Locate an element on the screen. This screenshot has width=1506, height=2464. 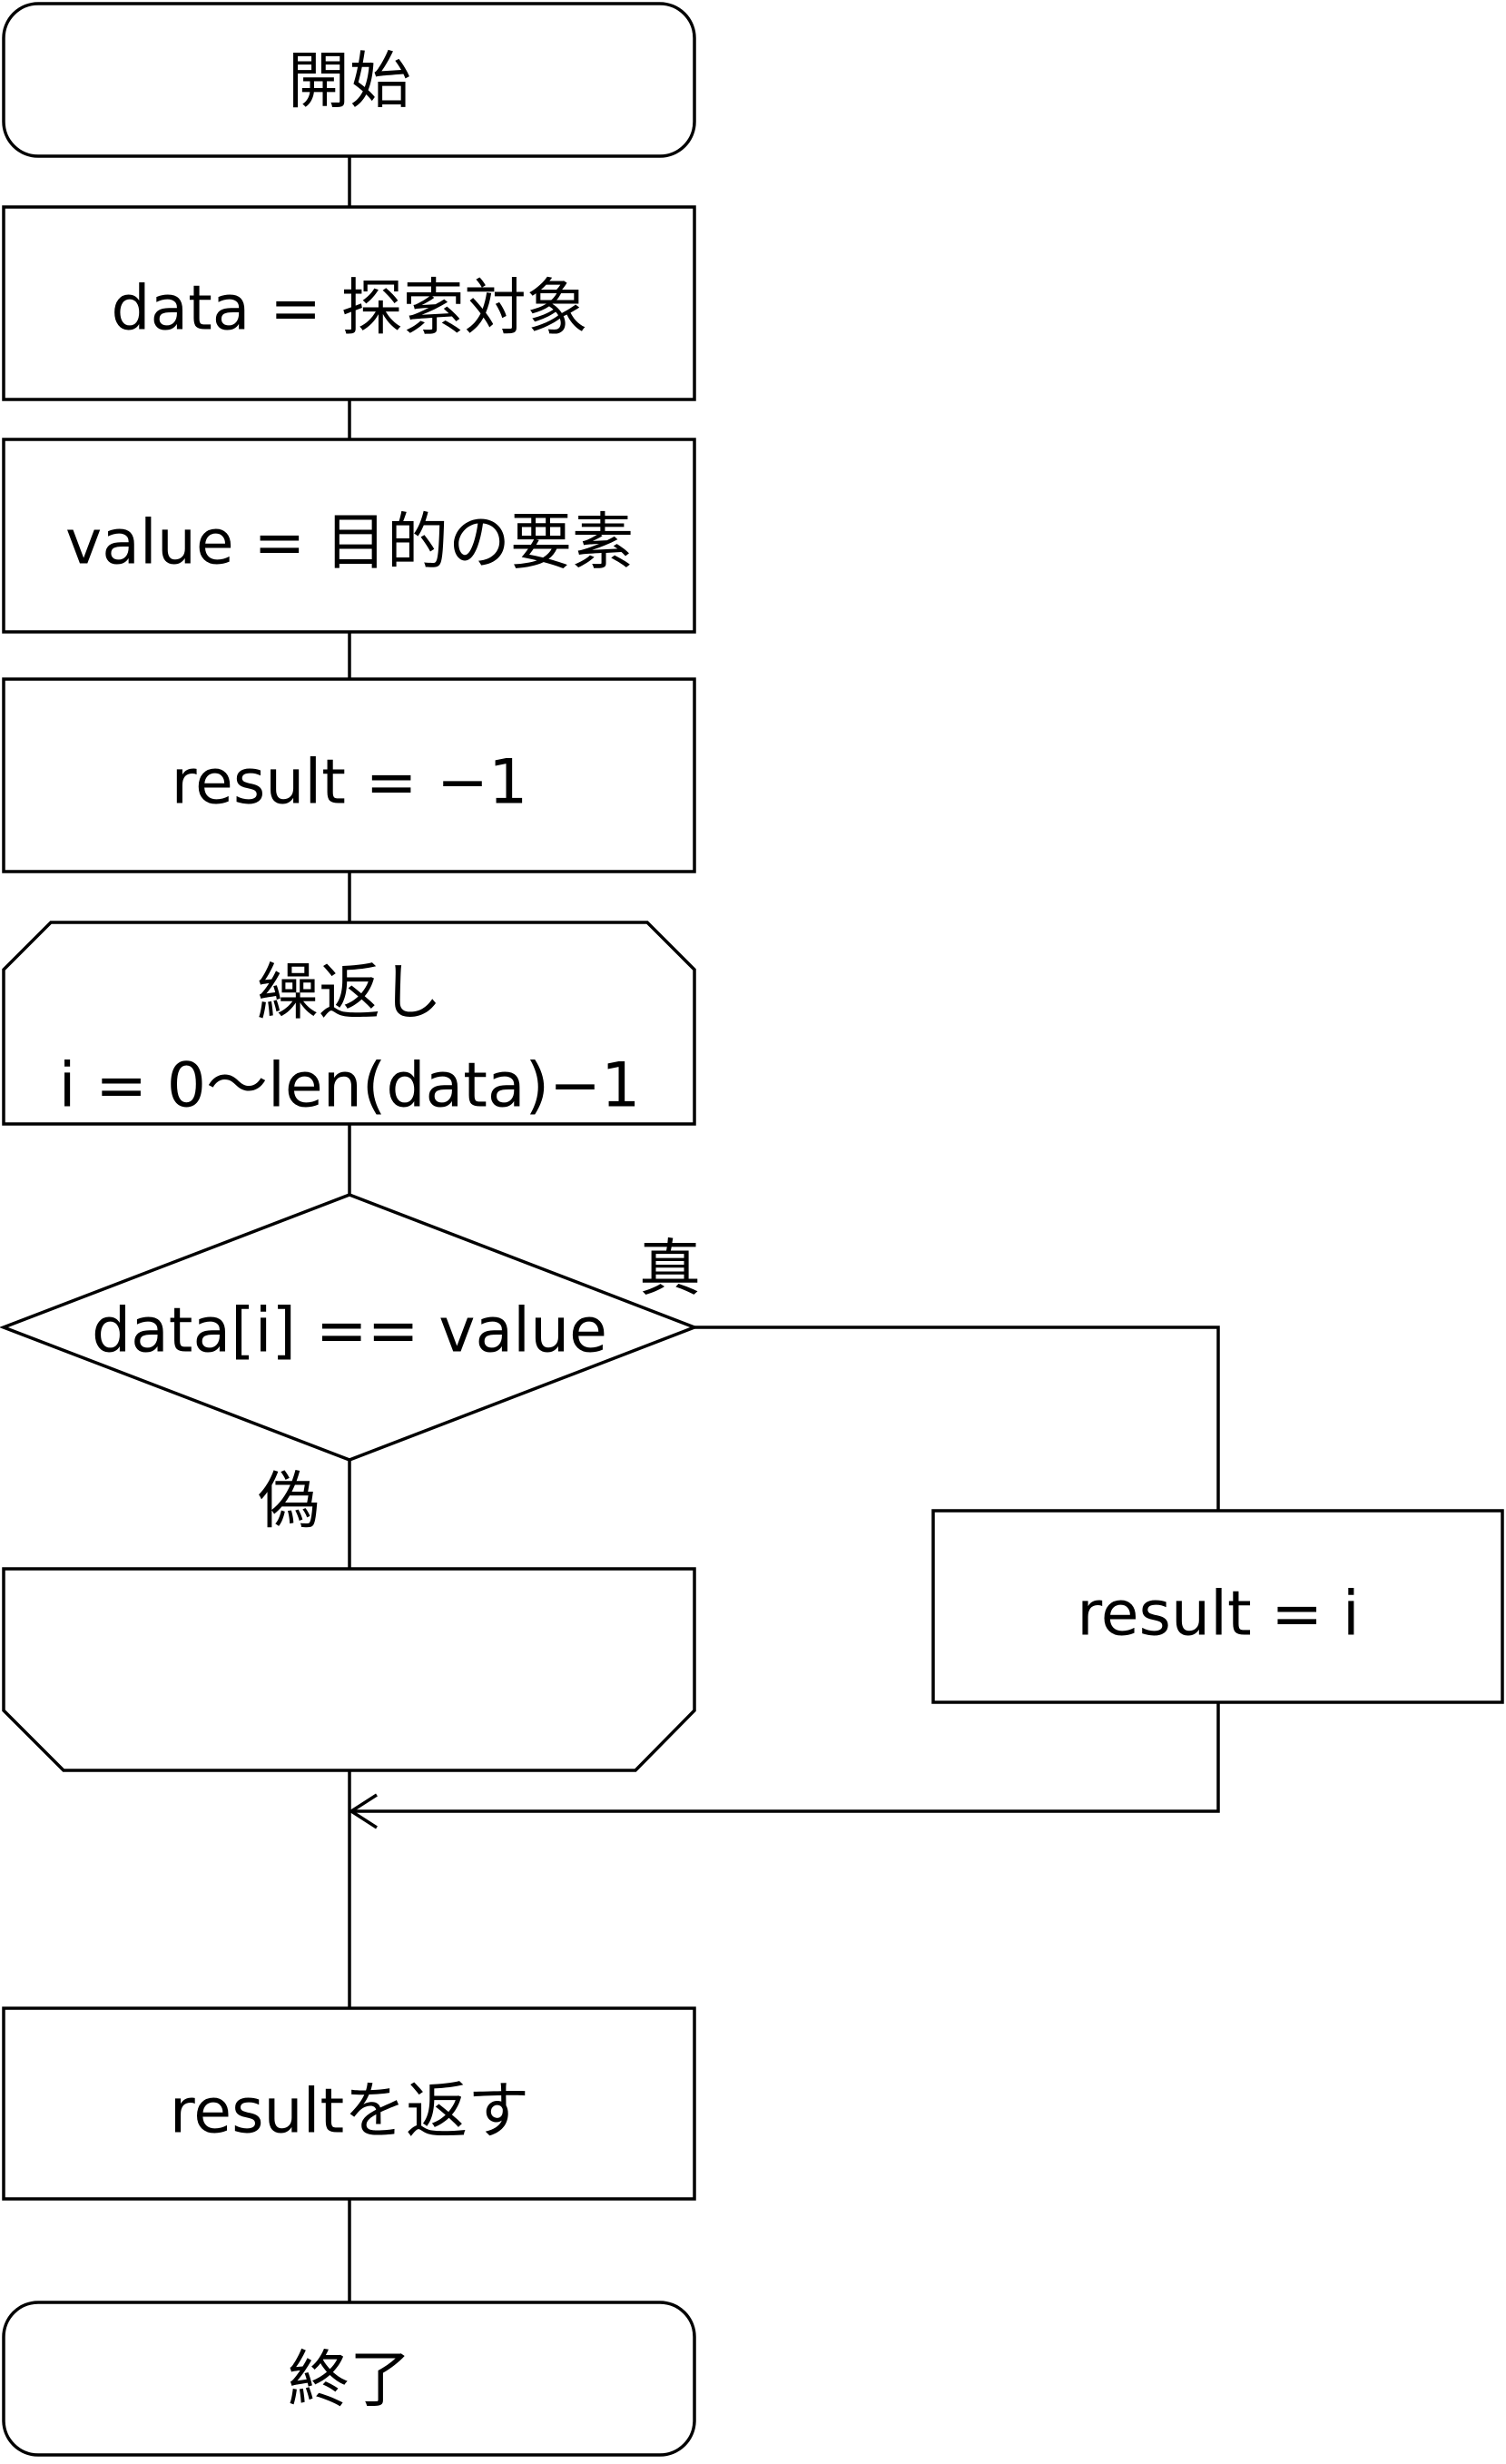
connector-true-branch is located at coordinates (957, 1418).